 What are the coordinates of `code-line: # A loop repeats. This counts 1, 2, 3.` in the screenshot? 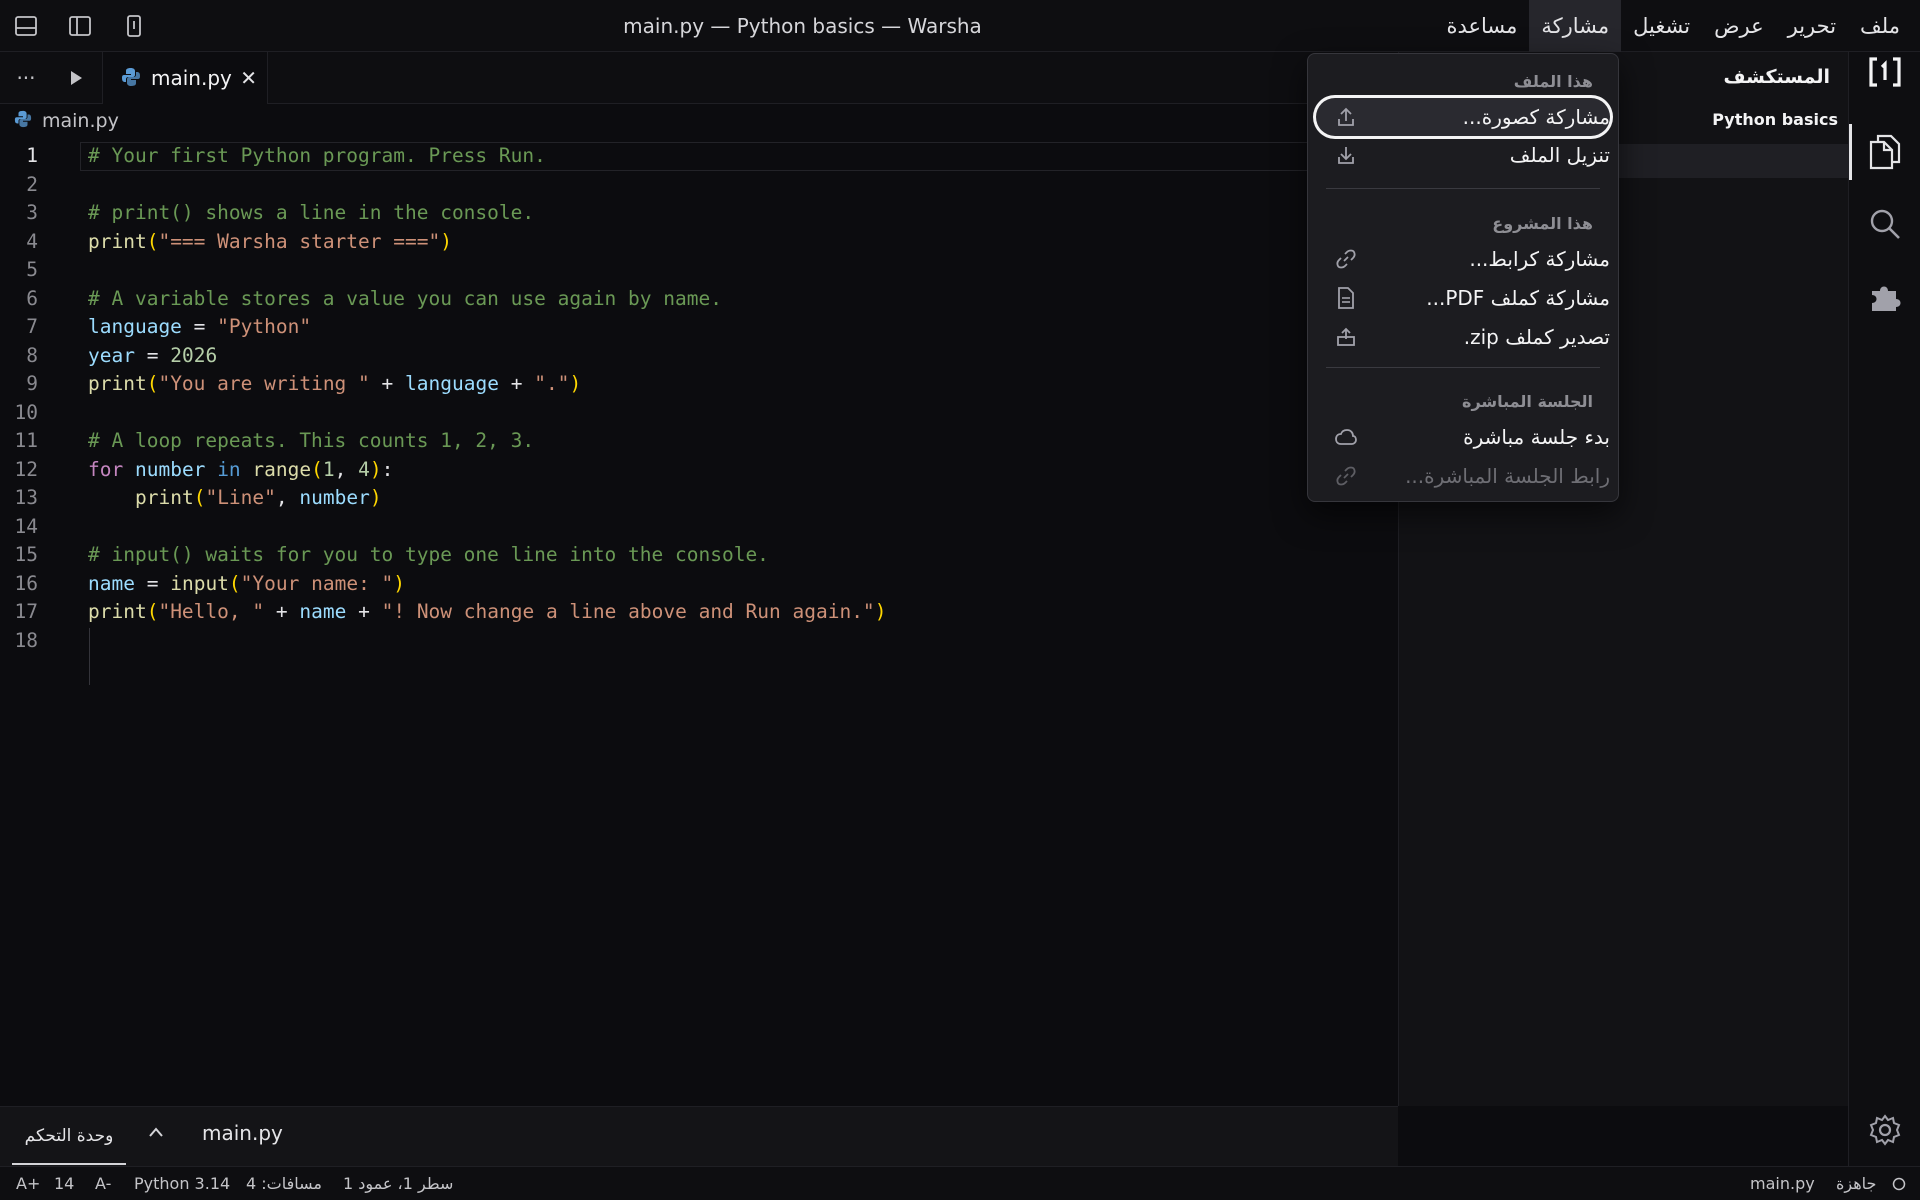 It's located at (311, 441).